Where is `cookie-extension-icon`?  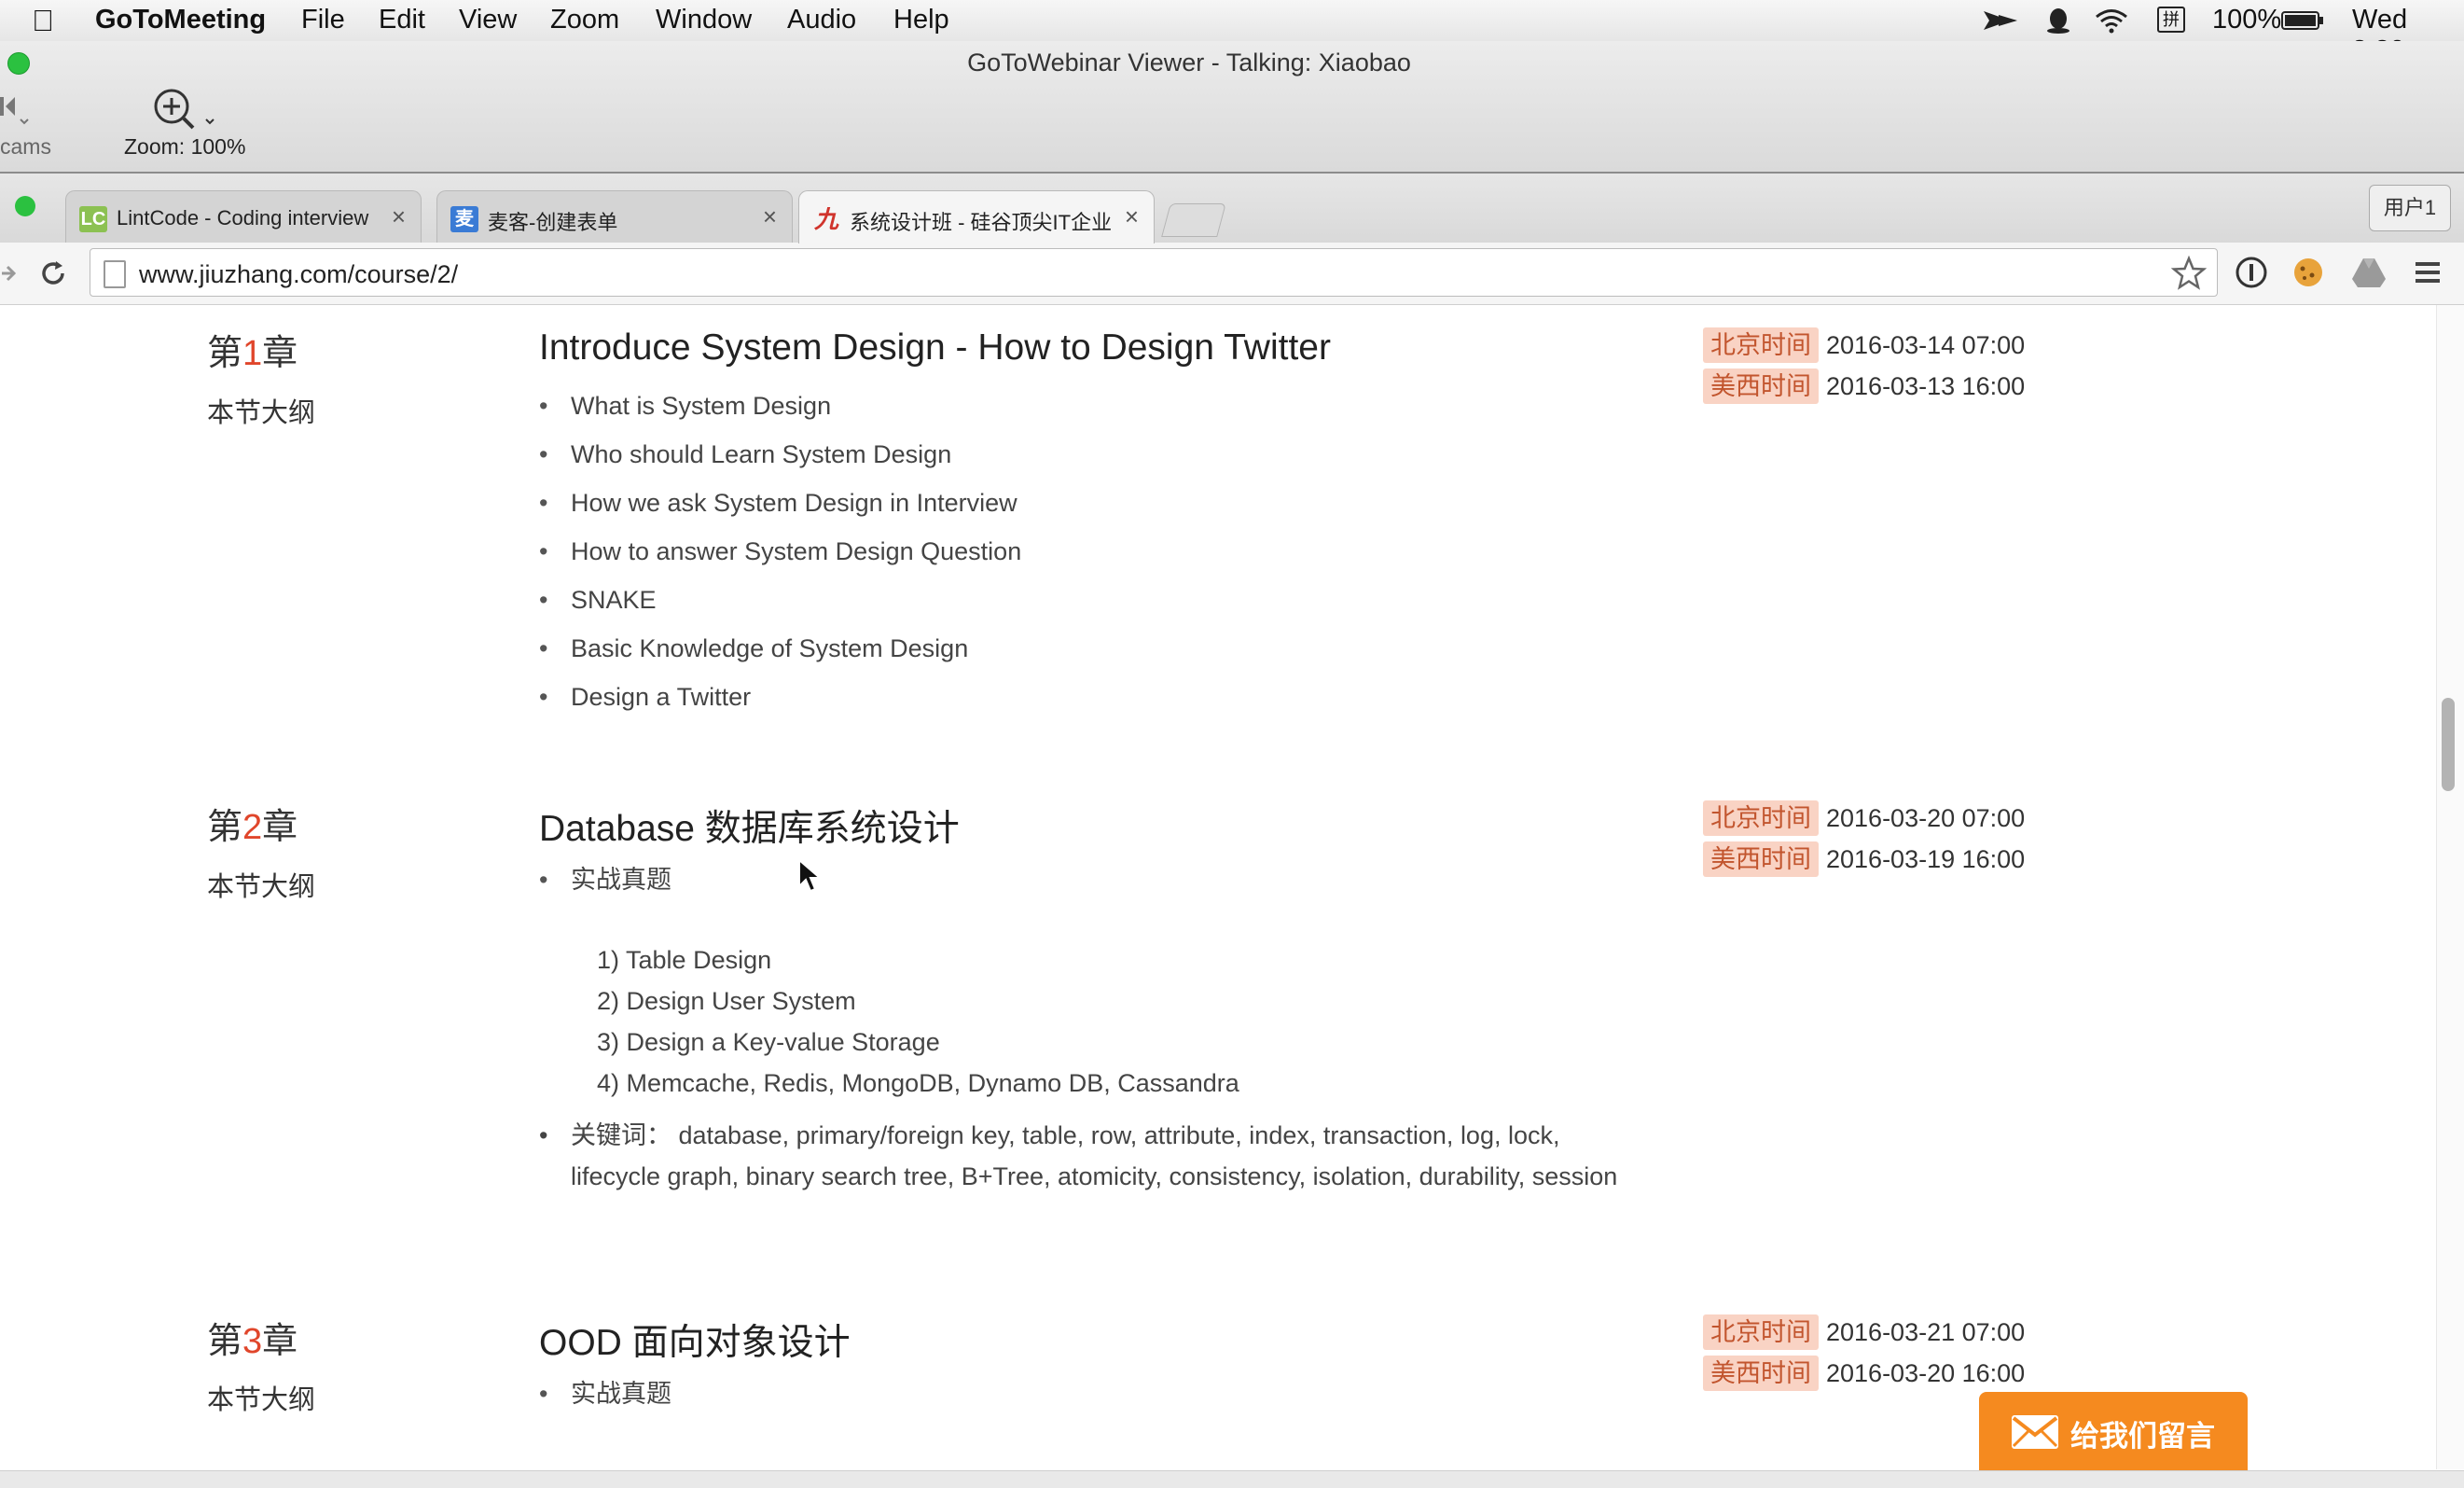
cookie-extension-icon is located at coordinates (2309, 273).